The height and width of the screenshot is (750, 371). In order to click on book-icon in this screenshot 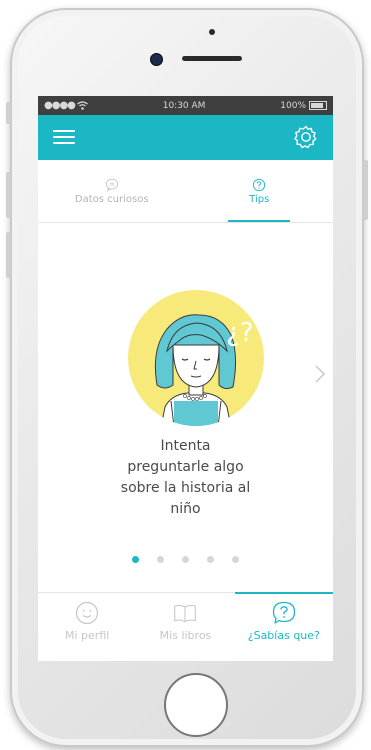, I will do `click(185, 613)`.